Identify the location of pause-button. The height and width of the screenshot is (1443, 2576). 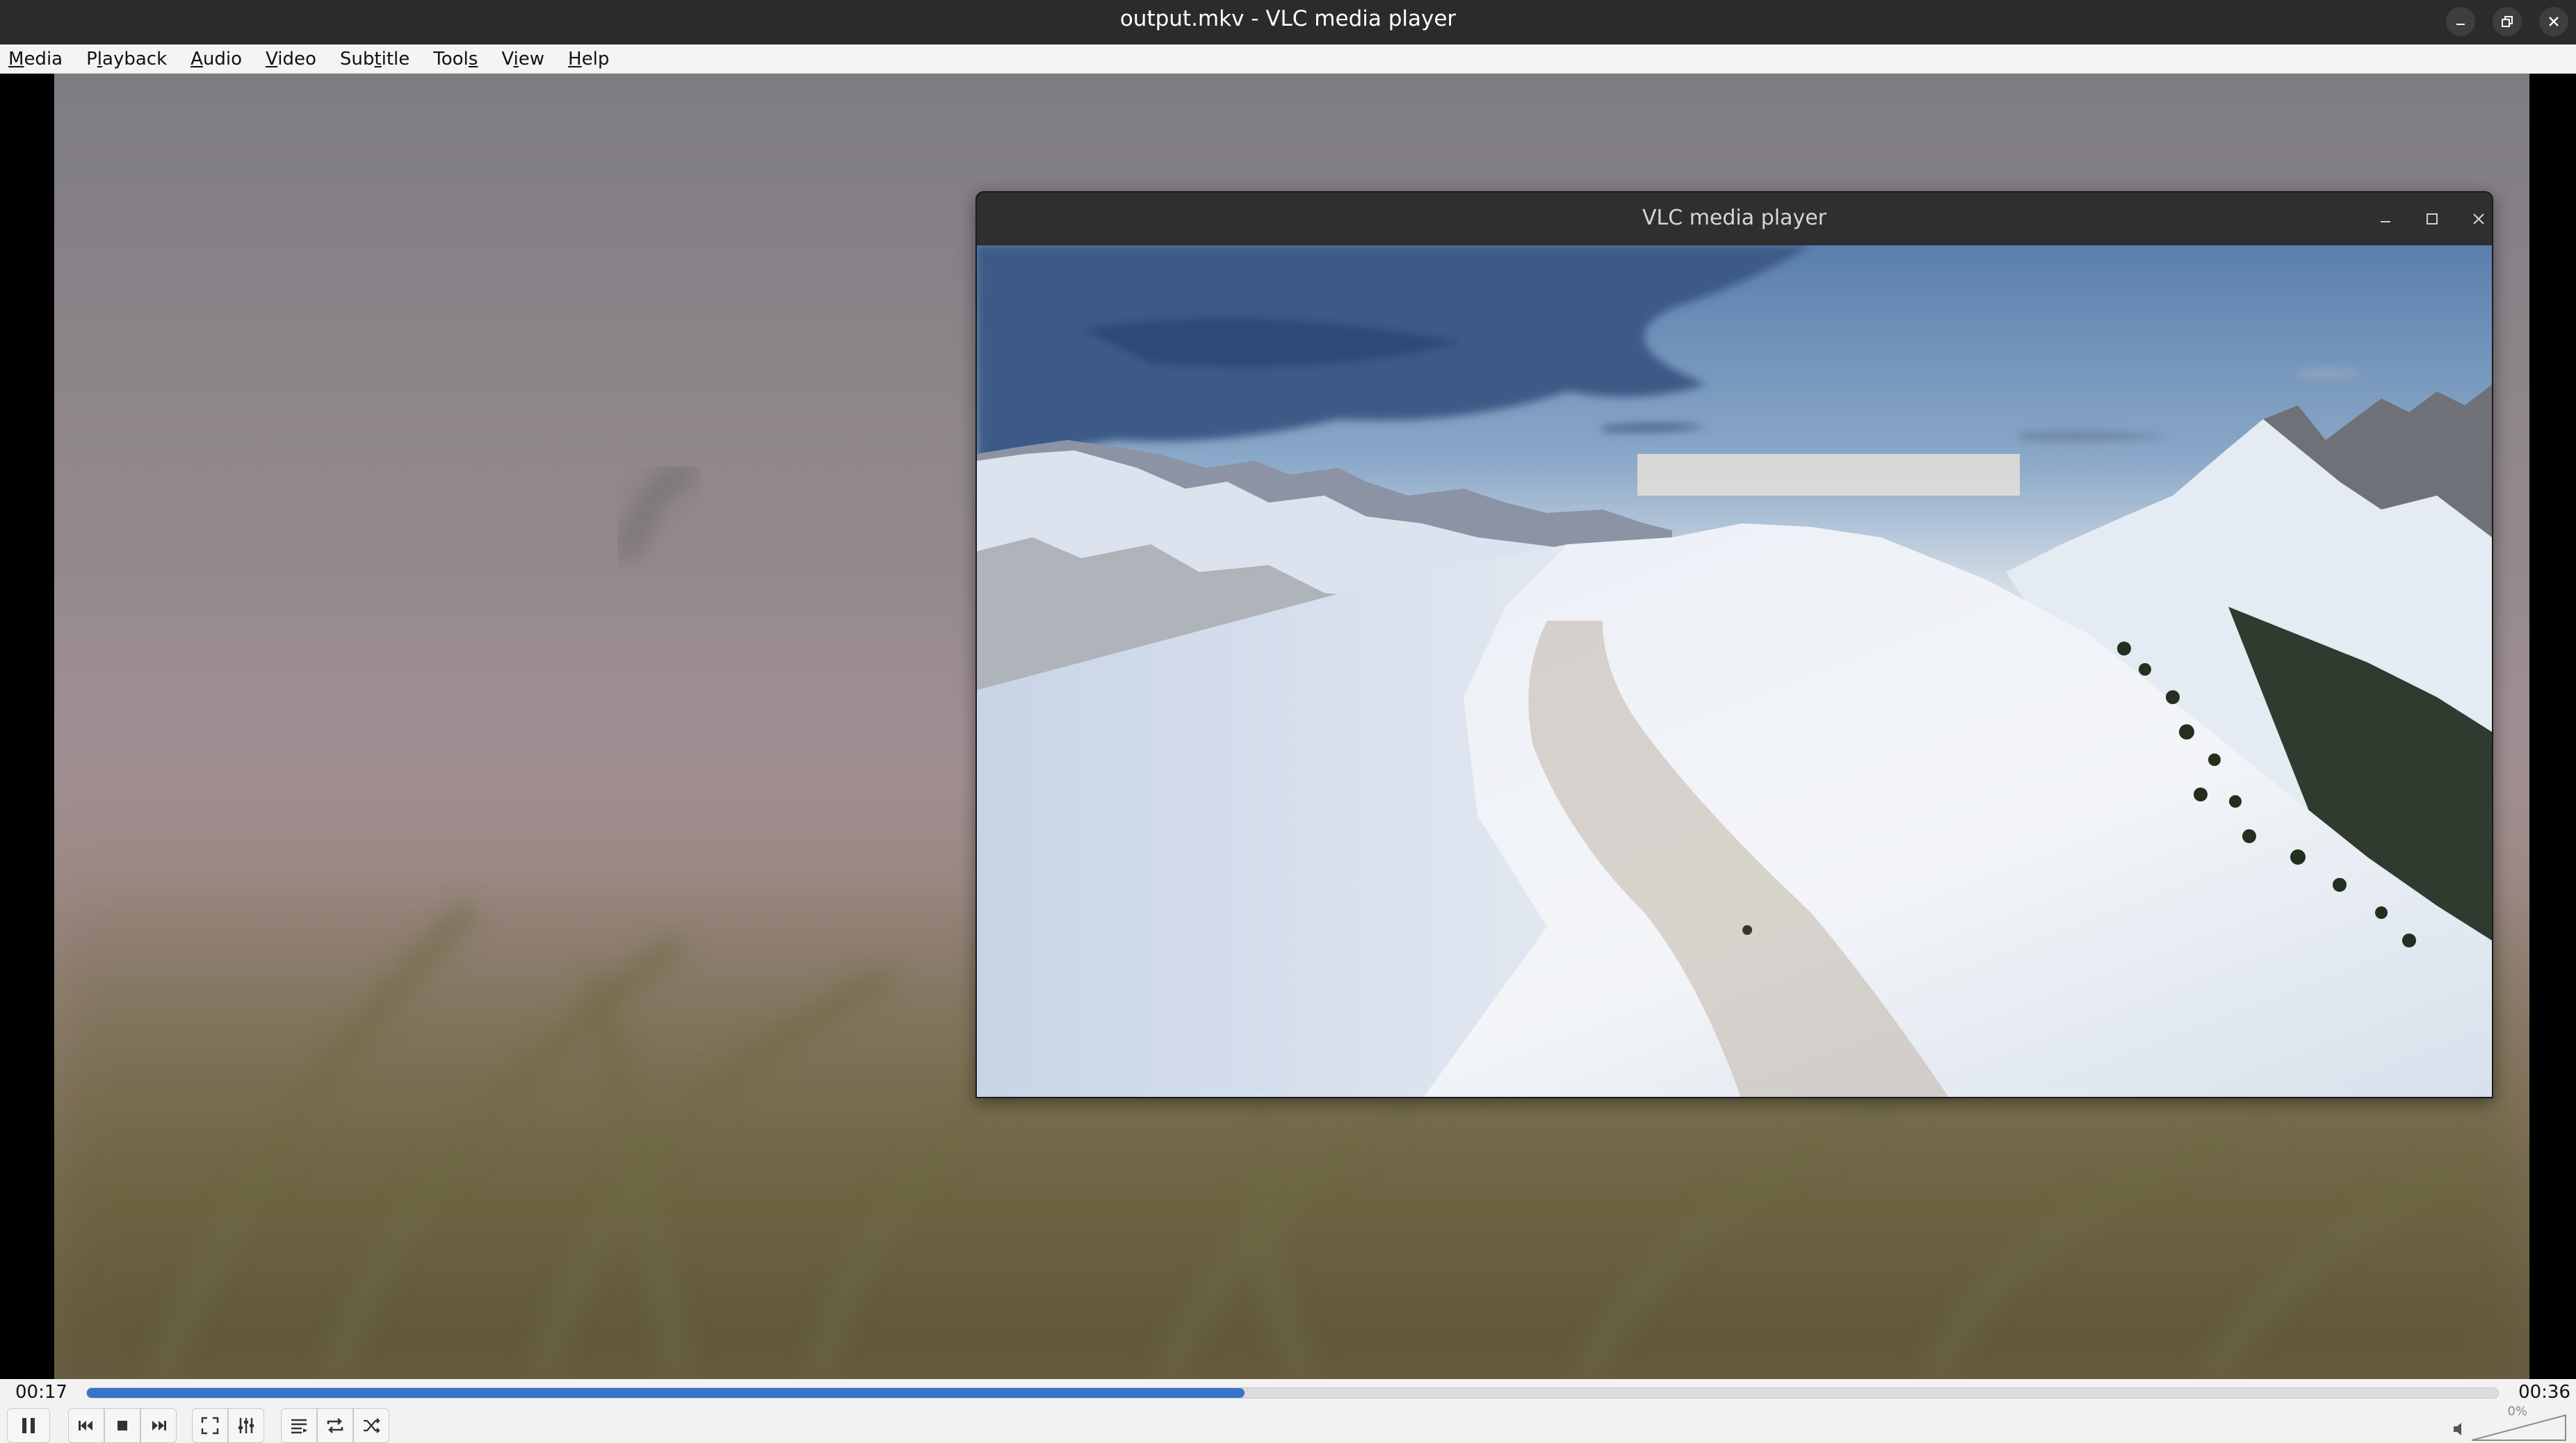
(28, 1426).